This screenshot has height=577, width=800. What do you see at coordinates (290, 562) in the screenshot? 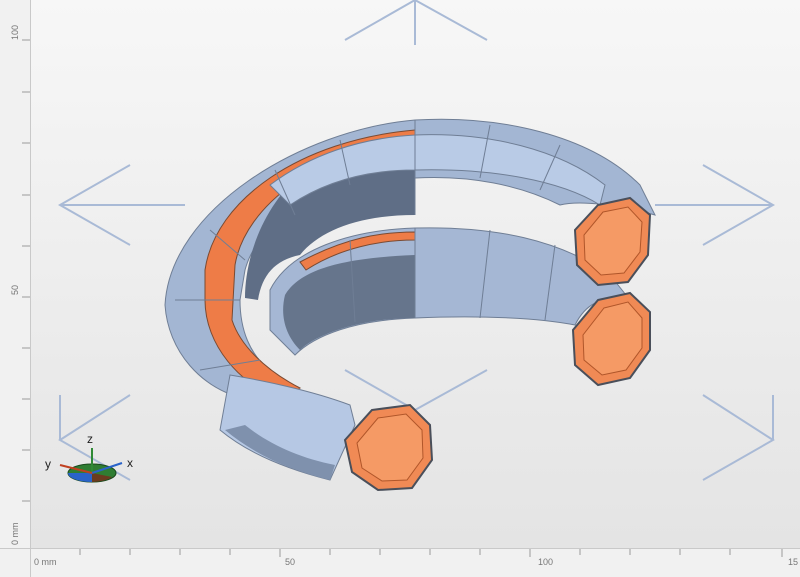
I see `horizontal-ruler-label-50: 50` at bounding box center [290, 562].